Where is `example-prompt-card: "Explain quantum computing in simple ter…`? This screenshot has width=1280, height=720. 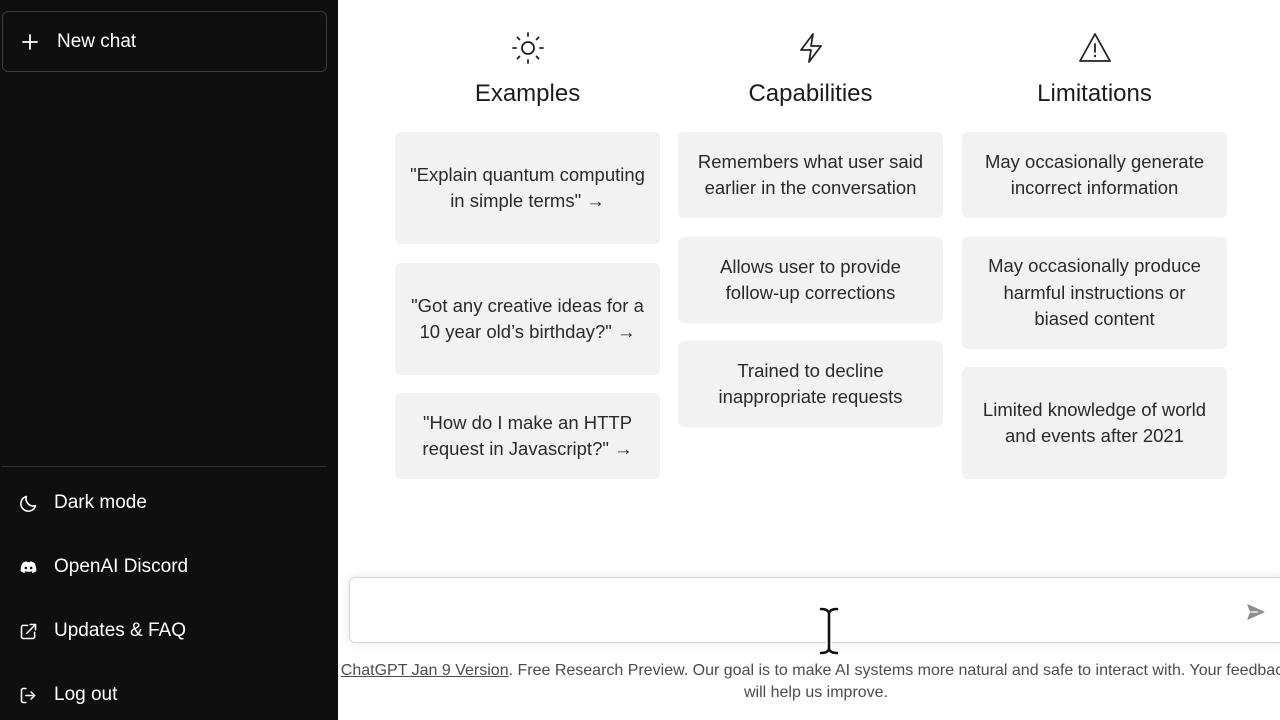
example-prompt-card: "Explain quantum computing in simple ter… is located at coordinates (527, 188).